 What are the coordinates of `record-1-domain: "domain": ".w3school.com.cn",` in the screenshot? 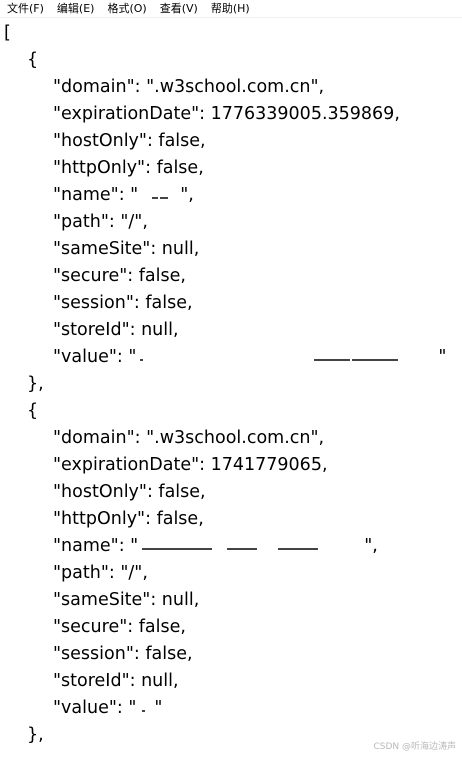 It's located at (189, 87).